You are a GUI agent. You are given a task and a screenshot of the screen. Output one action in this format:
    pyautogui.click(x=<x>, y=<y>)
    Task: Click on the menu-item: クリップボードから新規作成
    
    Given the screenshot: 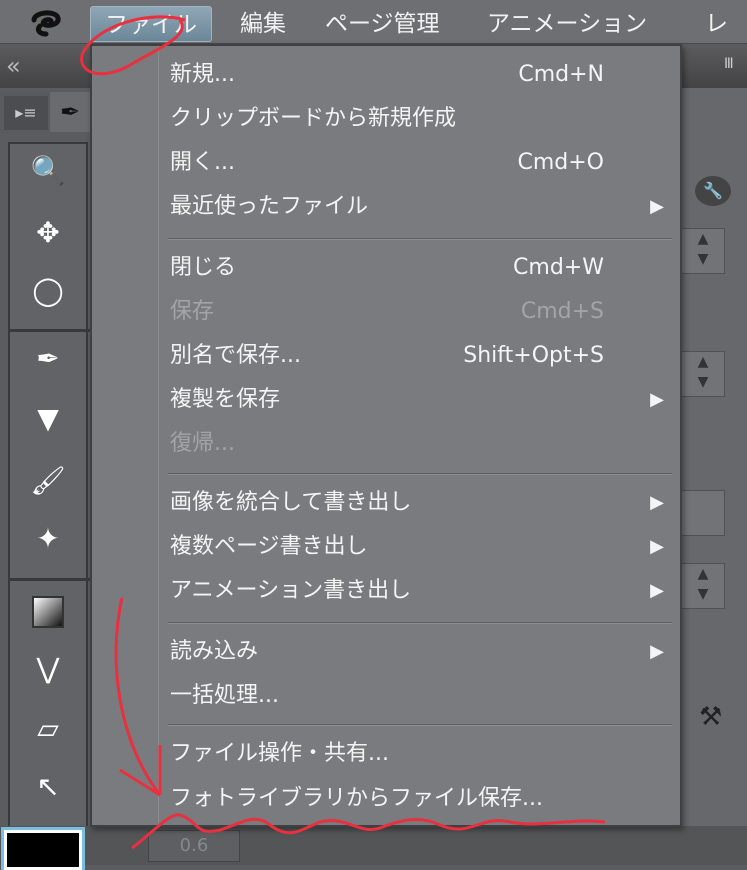 What is the action you would take?
    pyautogui.click(x=425, y=119)
    